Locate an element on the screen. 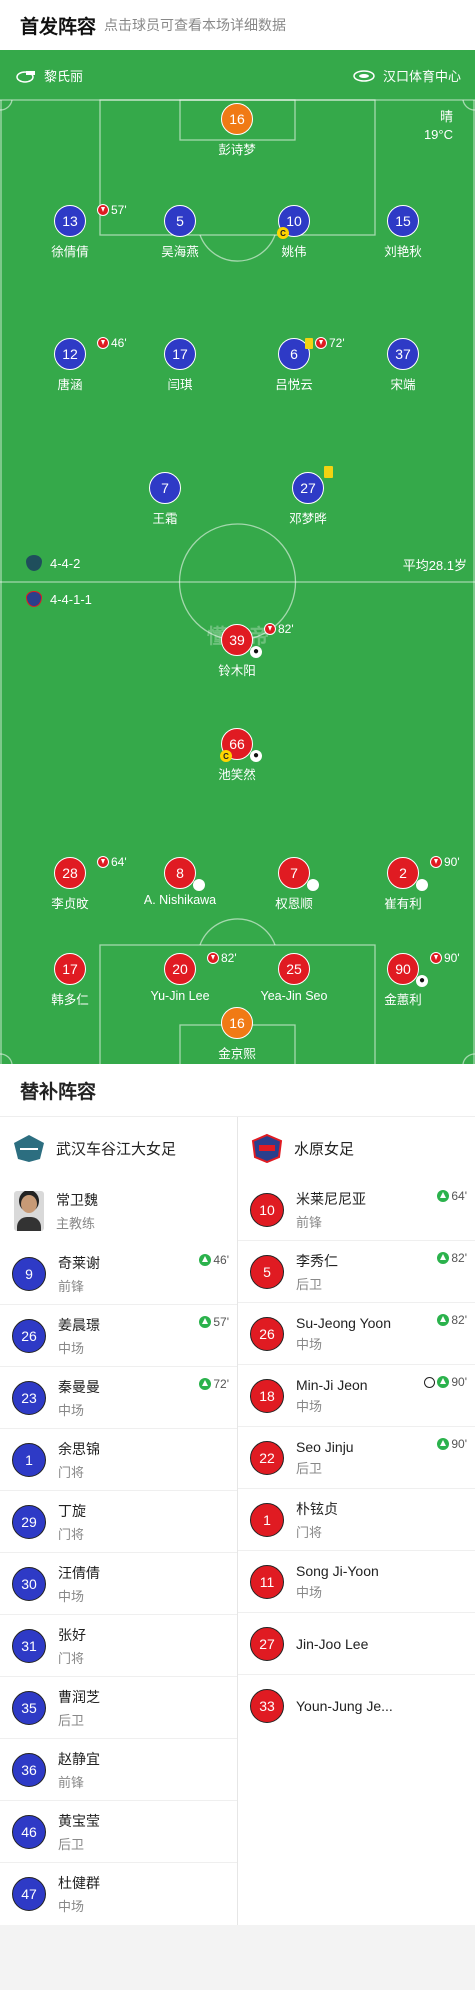 Image resolution: width=475 pixels, height=1990 pixels. sub-player-row: 47 杜健群 中场 is located at coordinates (118, 1894).